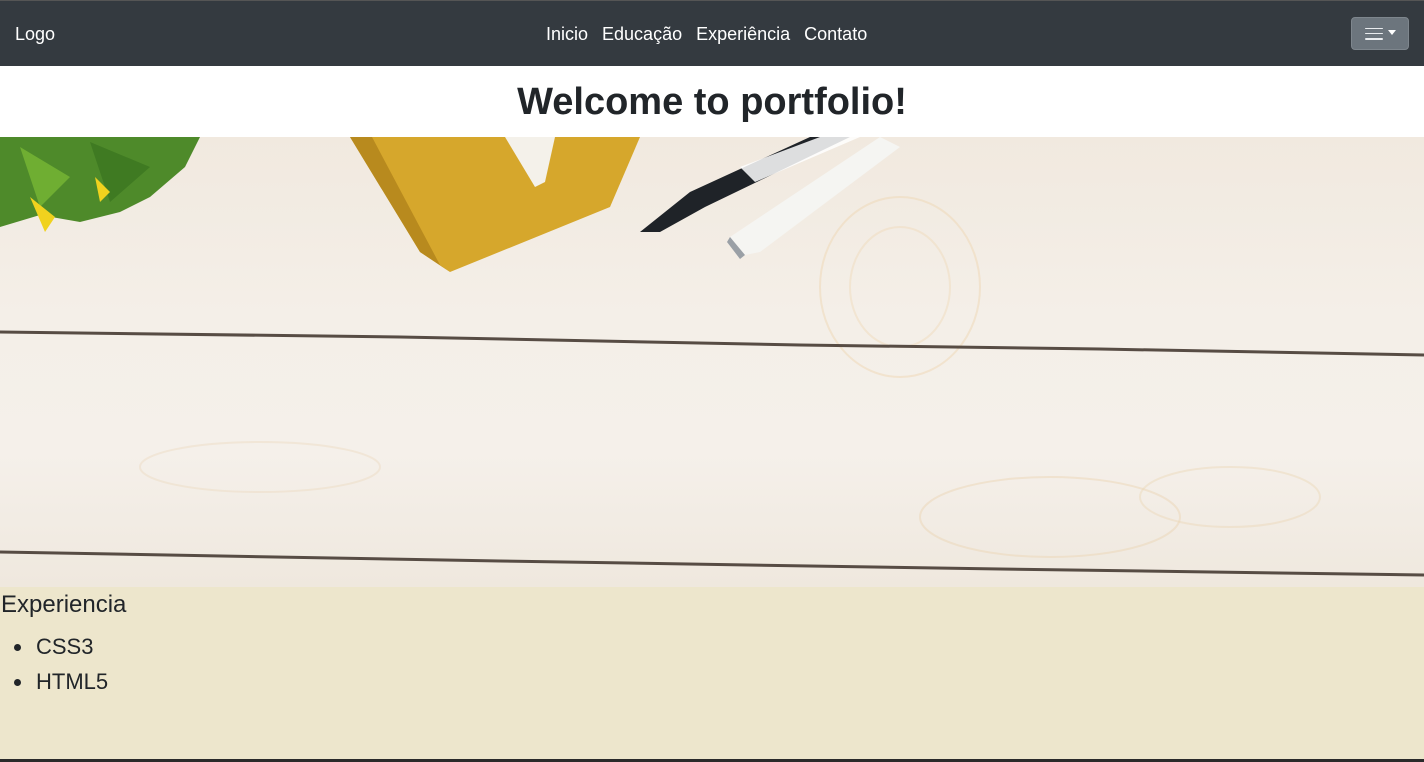  What do you see at coordinates (567, 34) in the screenshot?
I see `nav-link-inicio: Inicio` at bounding box center [567, 34].